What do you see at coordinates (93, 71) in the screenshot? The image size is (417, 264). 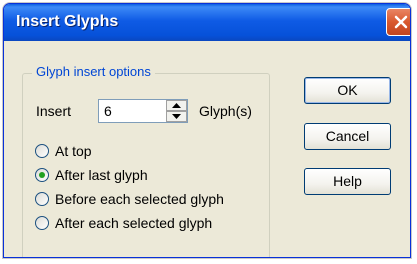 I see `group-label: Glyph insert options` at bounding box center [93, 71].